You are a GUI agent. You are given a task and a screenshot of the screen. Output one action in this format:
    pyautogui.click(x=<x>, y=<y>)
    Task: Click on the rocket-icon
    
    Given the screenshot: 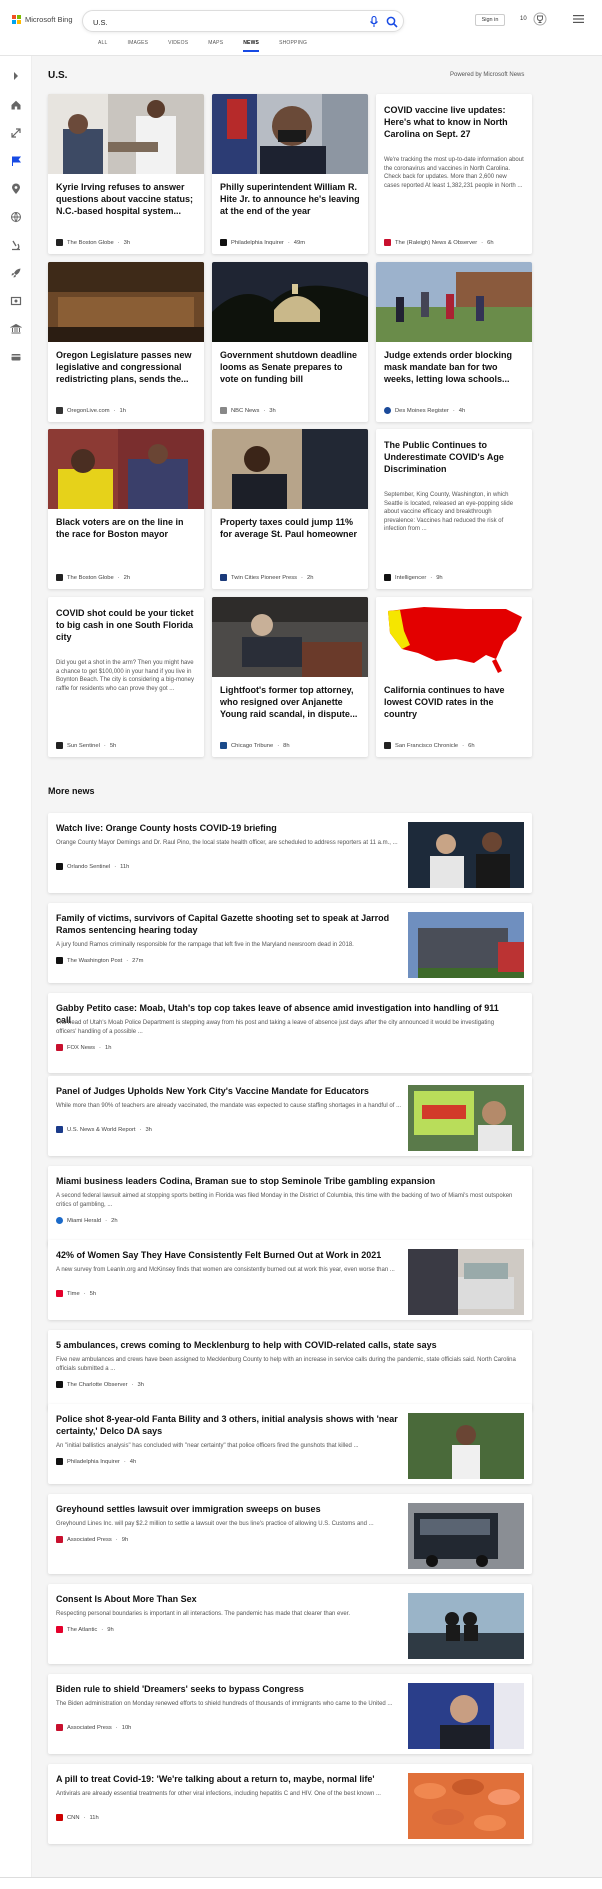 What is the action you would take?
    pyautogui.click(x=16, y=273)
    